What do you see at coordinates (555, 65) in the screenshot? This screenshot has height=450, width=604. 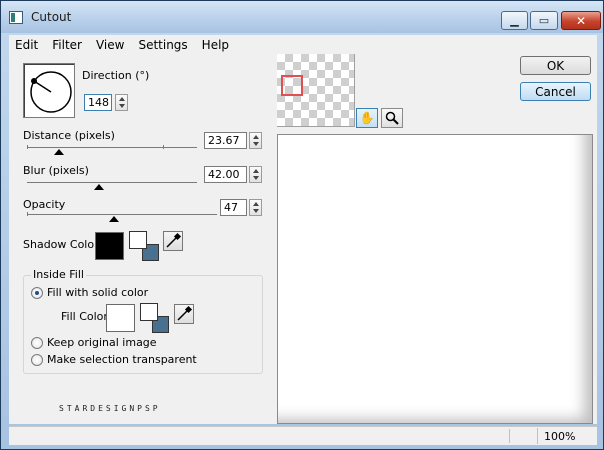 I see `ok-button: OK` at bounding box center [555, 65].